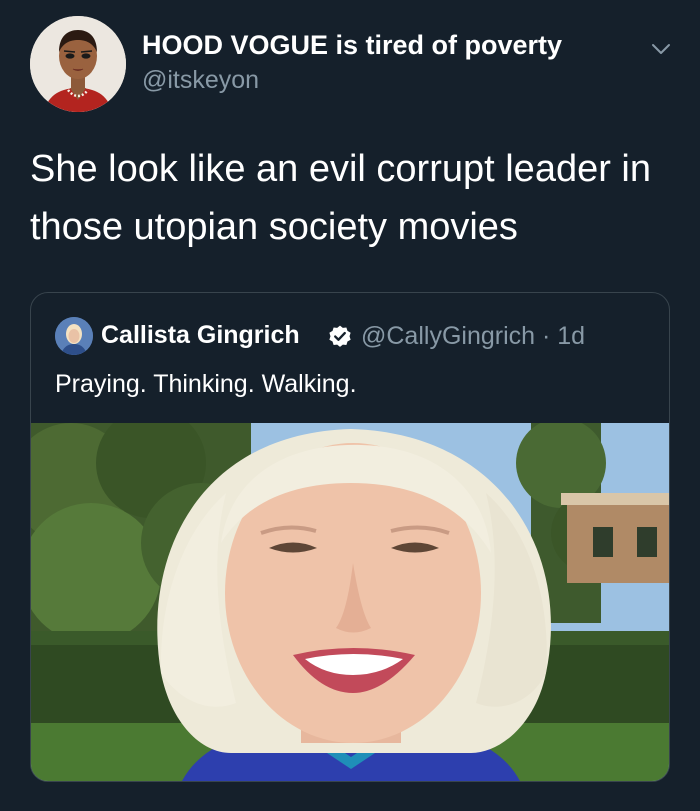 The width and height of the screenshot is (700, 811). I want to click on author-avatar, so click(78, 64).